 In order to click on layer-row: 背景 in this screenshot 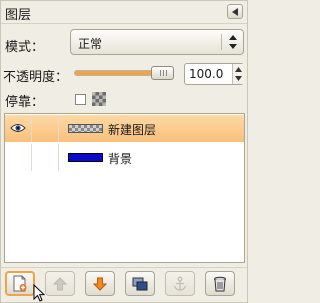, I will do `click(124, 157)`.